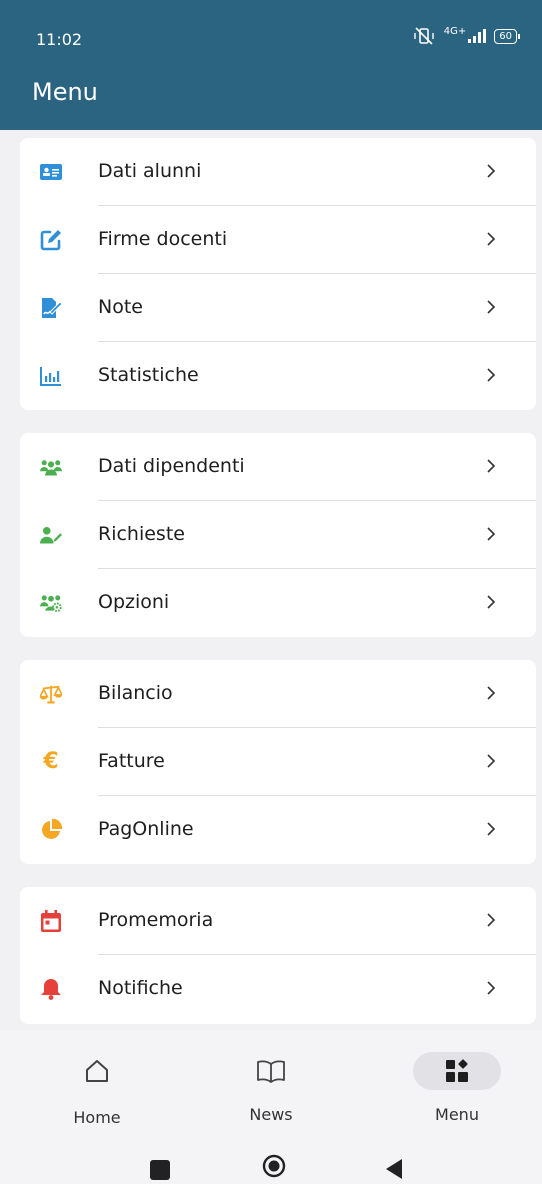  What do you see at coordinates (278, 467) in the screenshot?
I see `menu-item-dati-dipendenti: Dati dipendenti` at bounding box center [278, 467].